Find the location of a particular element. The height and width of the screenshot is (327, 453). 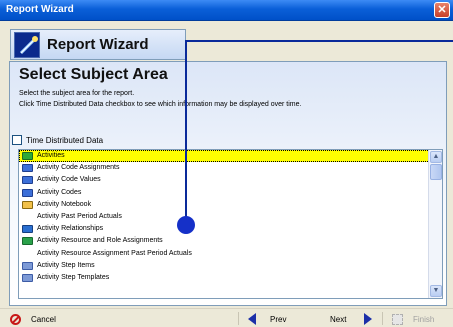

wizard-header: Report Wizard is located at coordinates (98, 44).